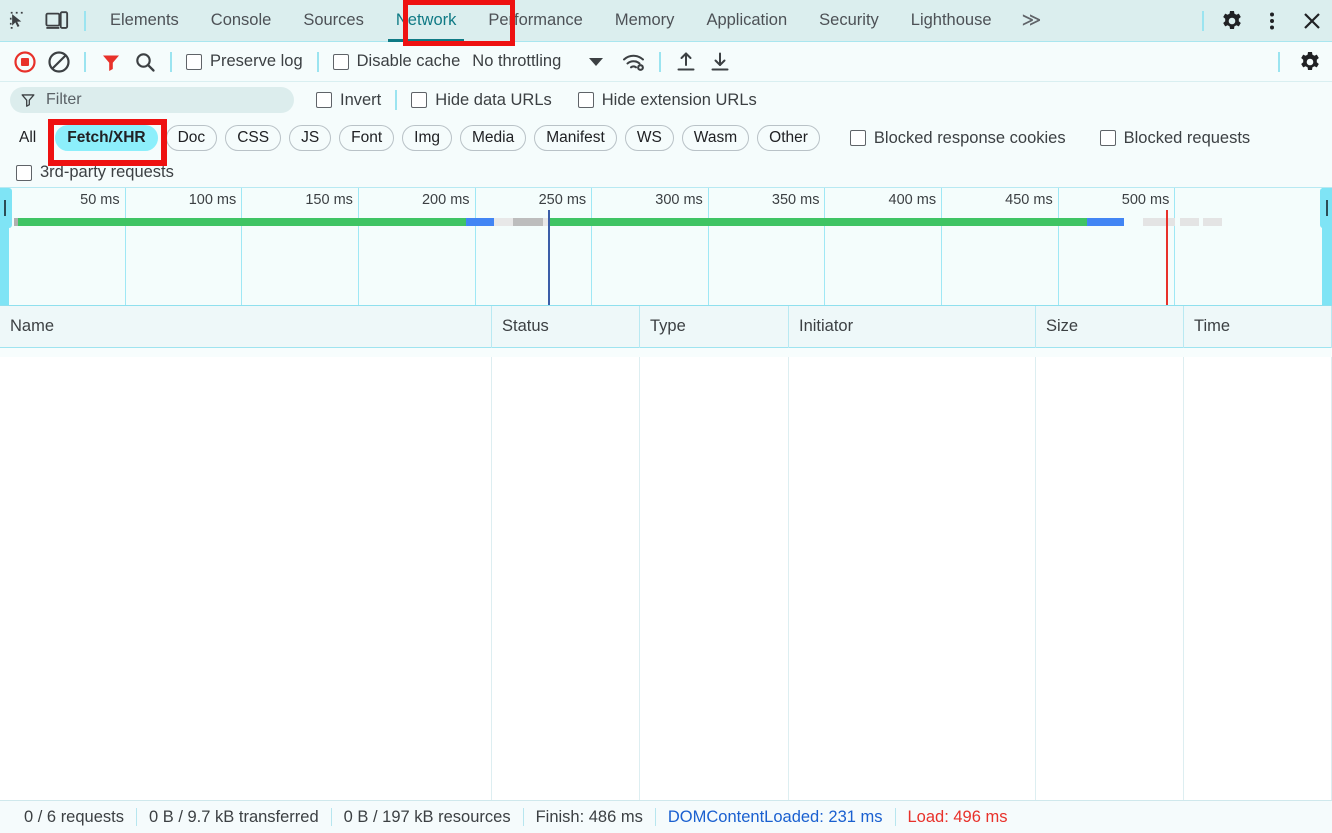 The height and width of the screenshot is (833, 1332). Describe the element at coordinates (427, 816) in the screenshot. I see `resources-size: 0 B / 197 kB resources` at that location.